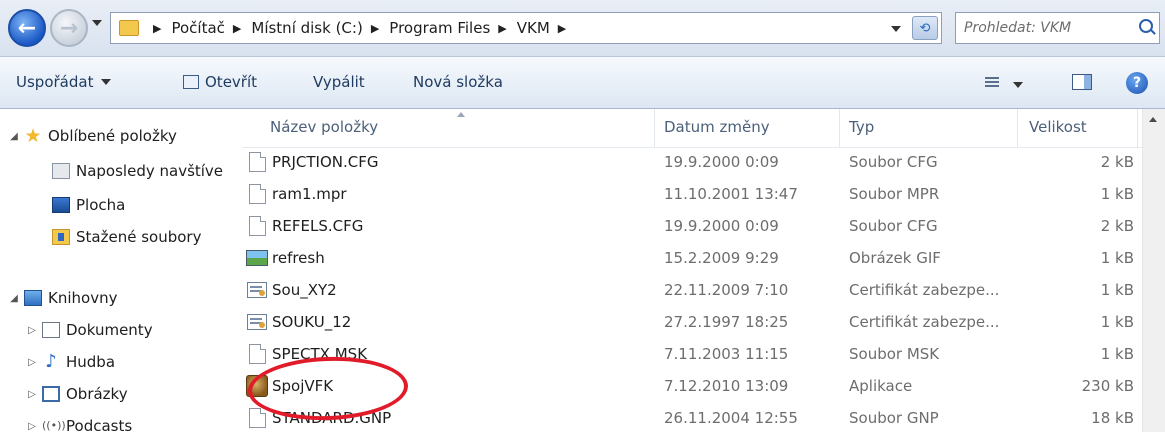 The height and width of the screenshot is (441, 1165). I want to click on nav-item-desktop: Plocha, so click(88, 205).